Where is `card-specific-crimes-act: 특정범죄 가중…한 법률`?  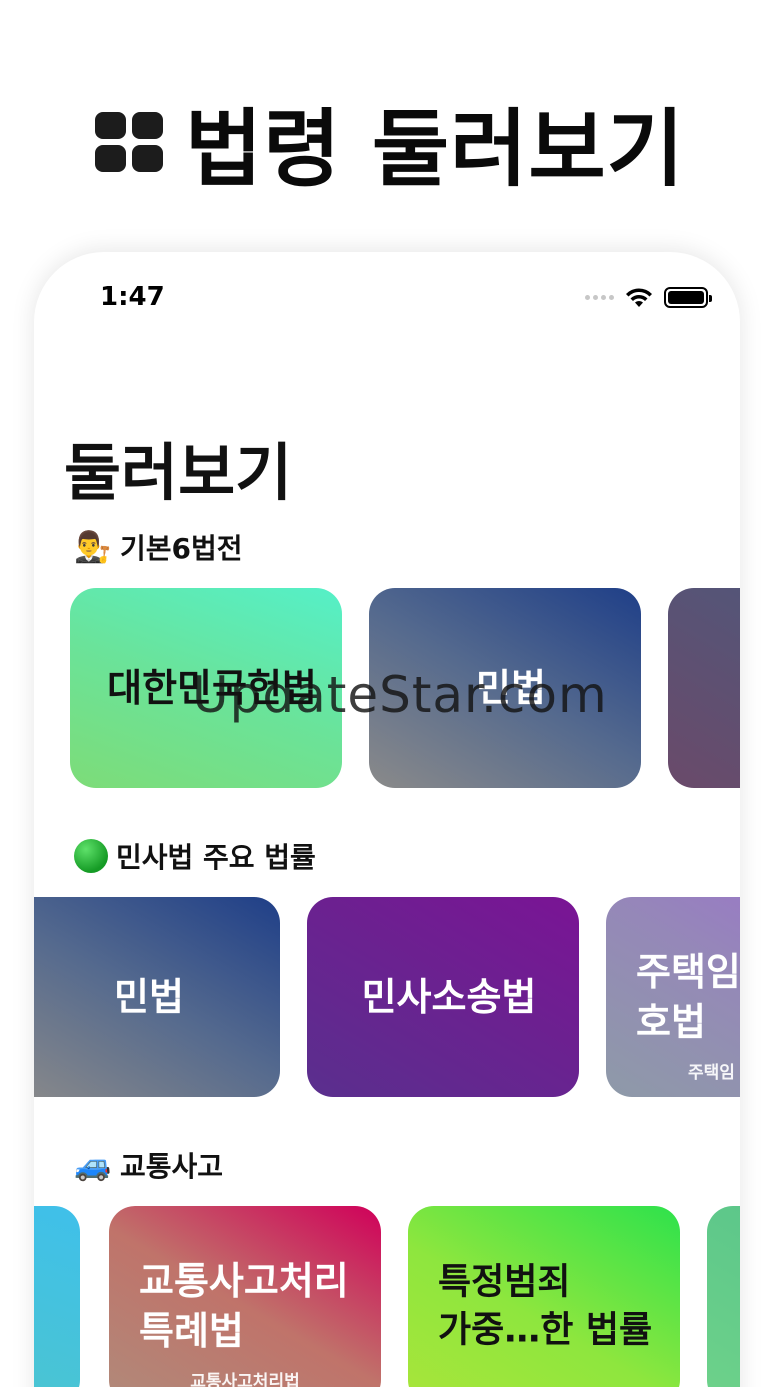 card-specific-crimes-act: 특정범죄 가중…한 법률 is located at coordinates (544, 1296).